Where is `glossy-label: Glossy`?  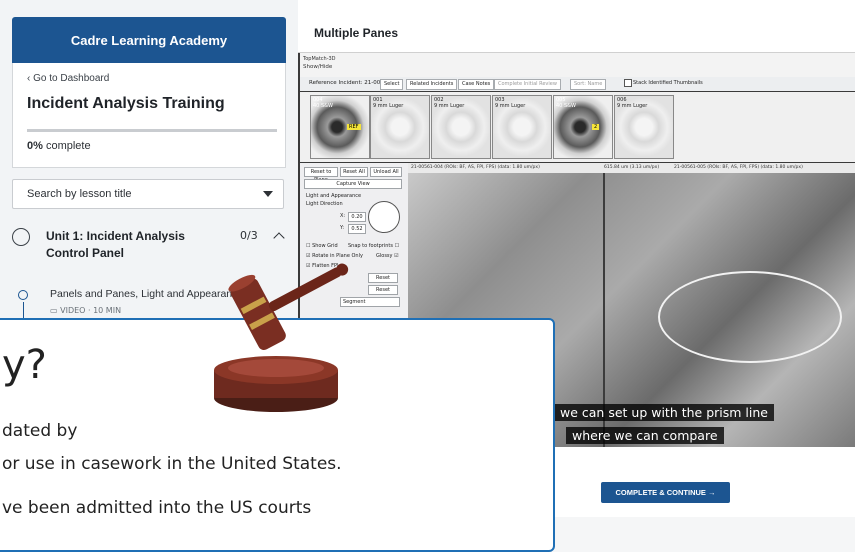
glossy-label: Glossy is located at coordinates (384, 256).